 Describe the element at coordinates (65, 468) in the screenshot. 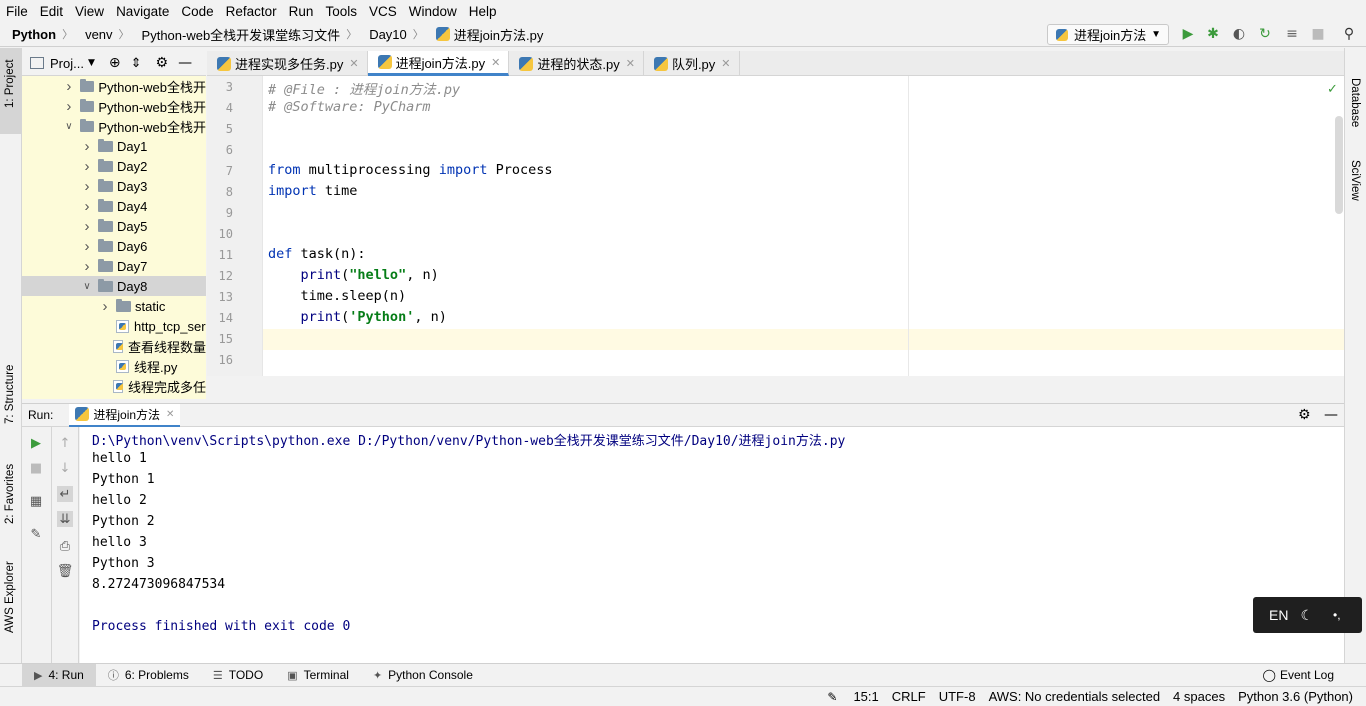

I see `down-arrow-icon: ↓` at that location.